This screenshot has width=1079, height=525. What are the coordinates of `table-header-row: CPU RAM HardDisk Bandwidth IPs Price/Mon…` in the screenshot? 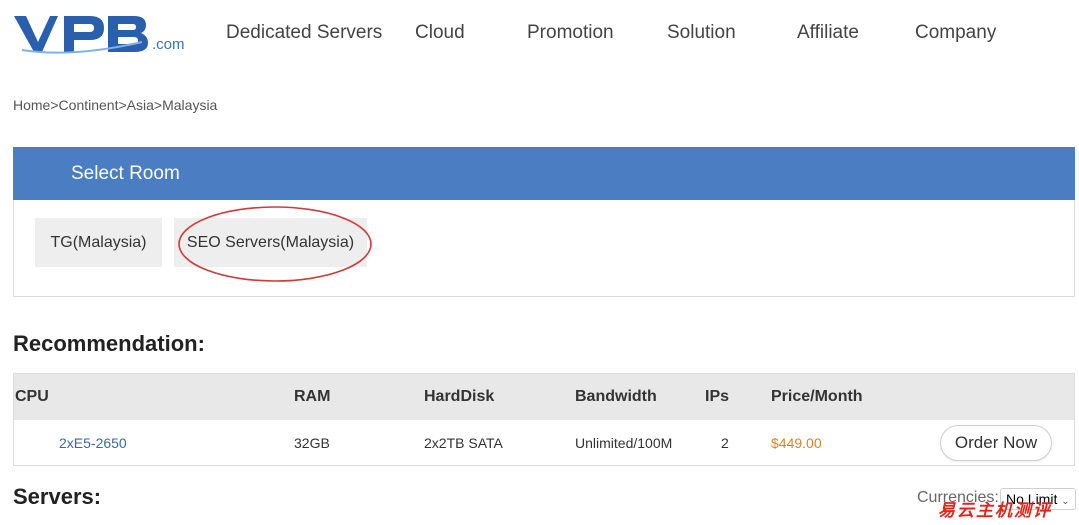 It's located at (544, 397).